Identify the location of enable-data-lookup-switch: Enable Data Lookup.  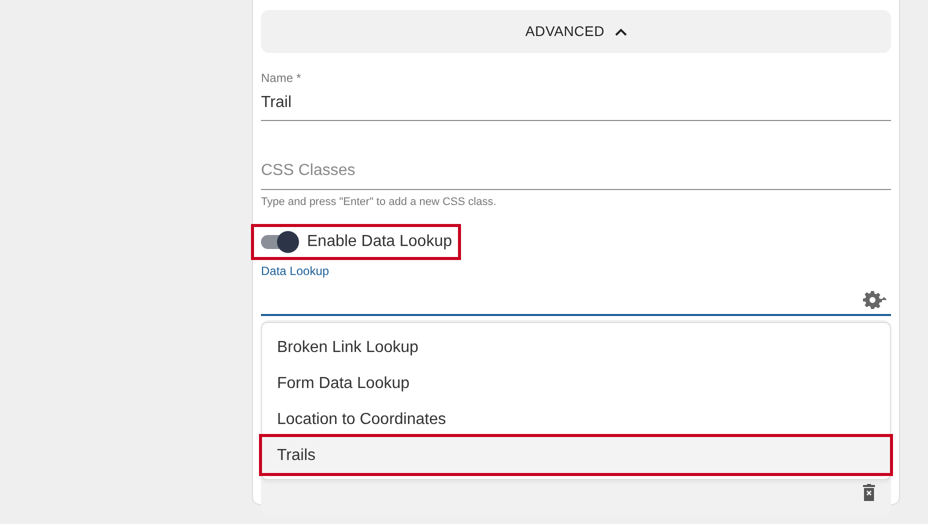
(356, 241).